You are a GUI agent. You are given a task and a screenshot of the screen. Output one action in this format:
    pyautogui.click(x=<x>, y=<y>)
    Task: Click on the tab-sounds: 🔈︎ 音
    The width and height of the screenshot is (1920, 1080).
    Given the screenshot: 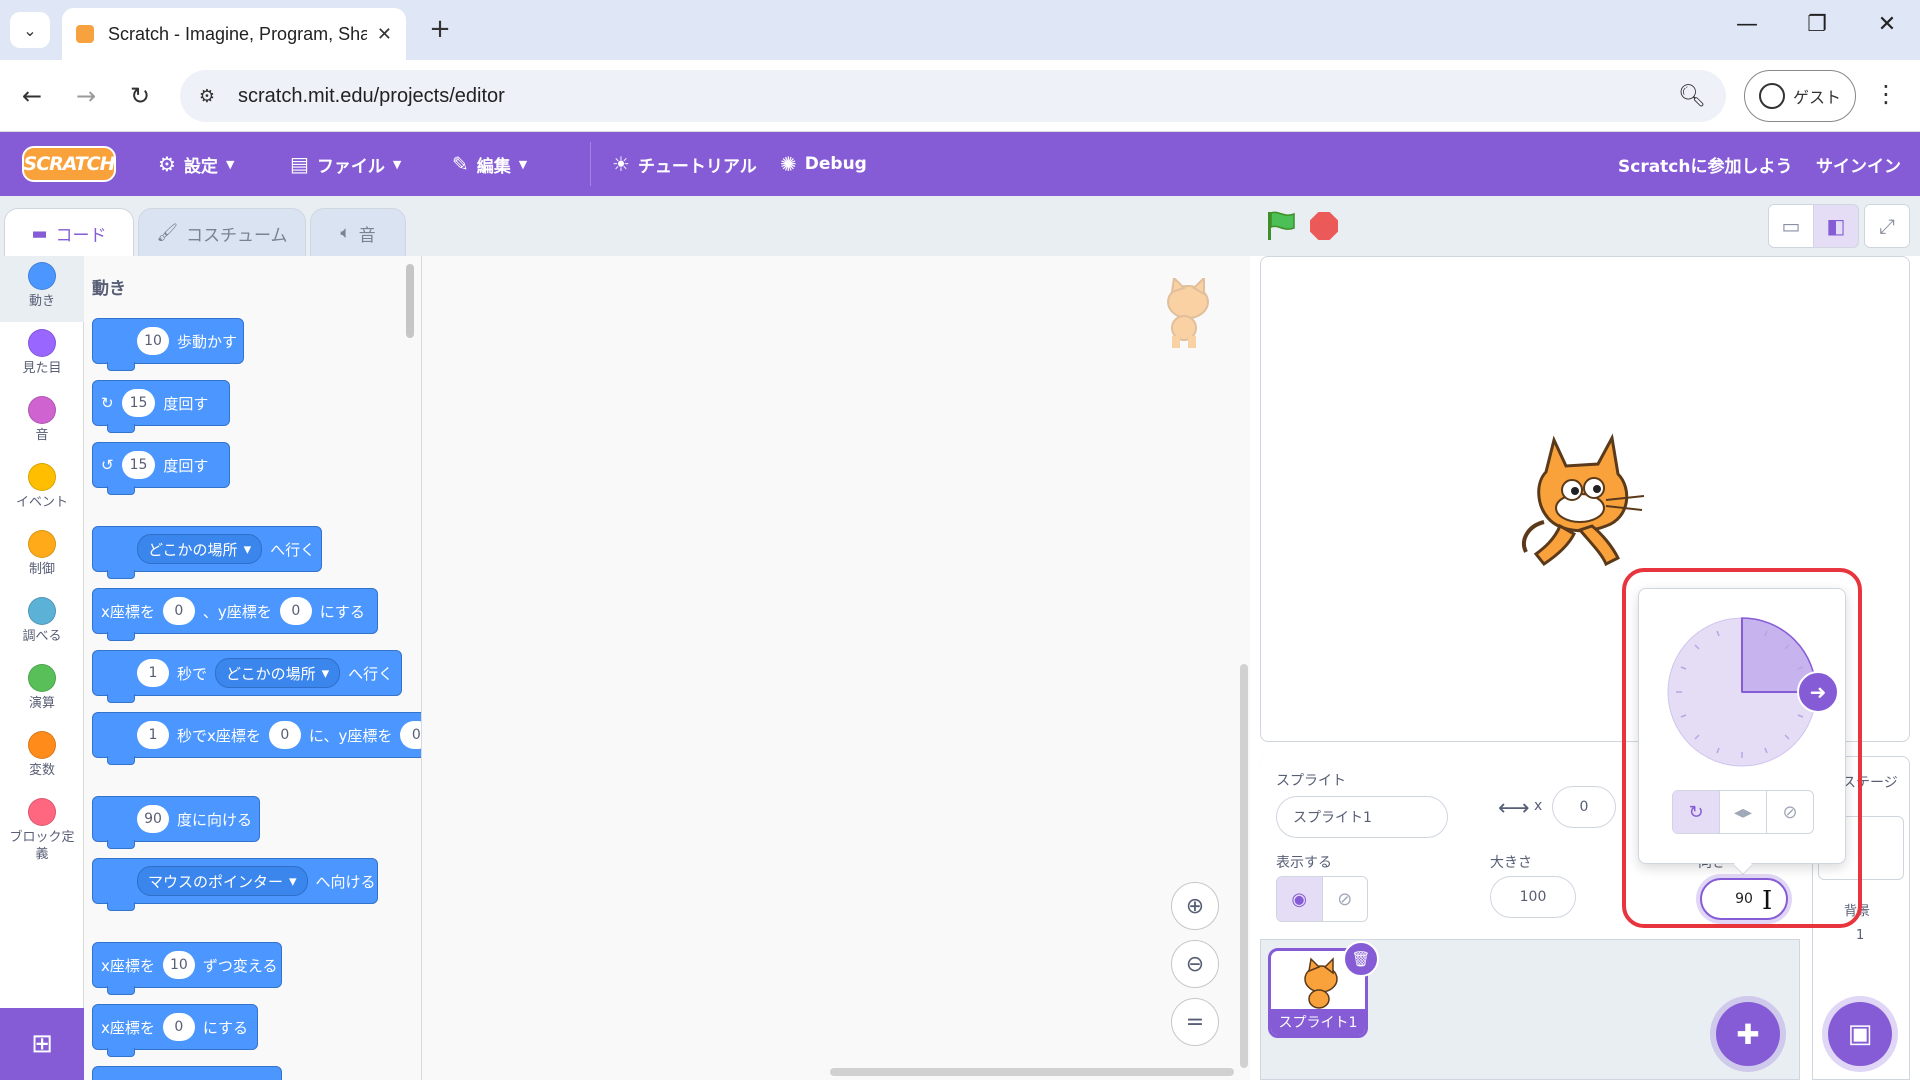 What is the action you would take?
    pyautogui.click(x=358, y=233)
    